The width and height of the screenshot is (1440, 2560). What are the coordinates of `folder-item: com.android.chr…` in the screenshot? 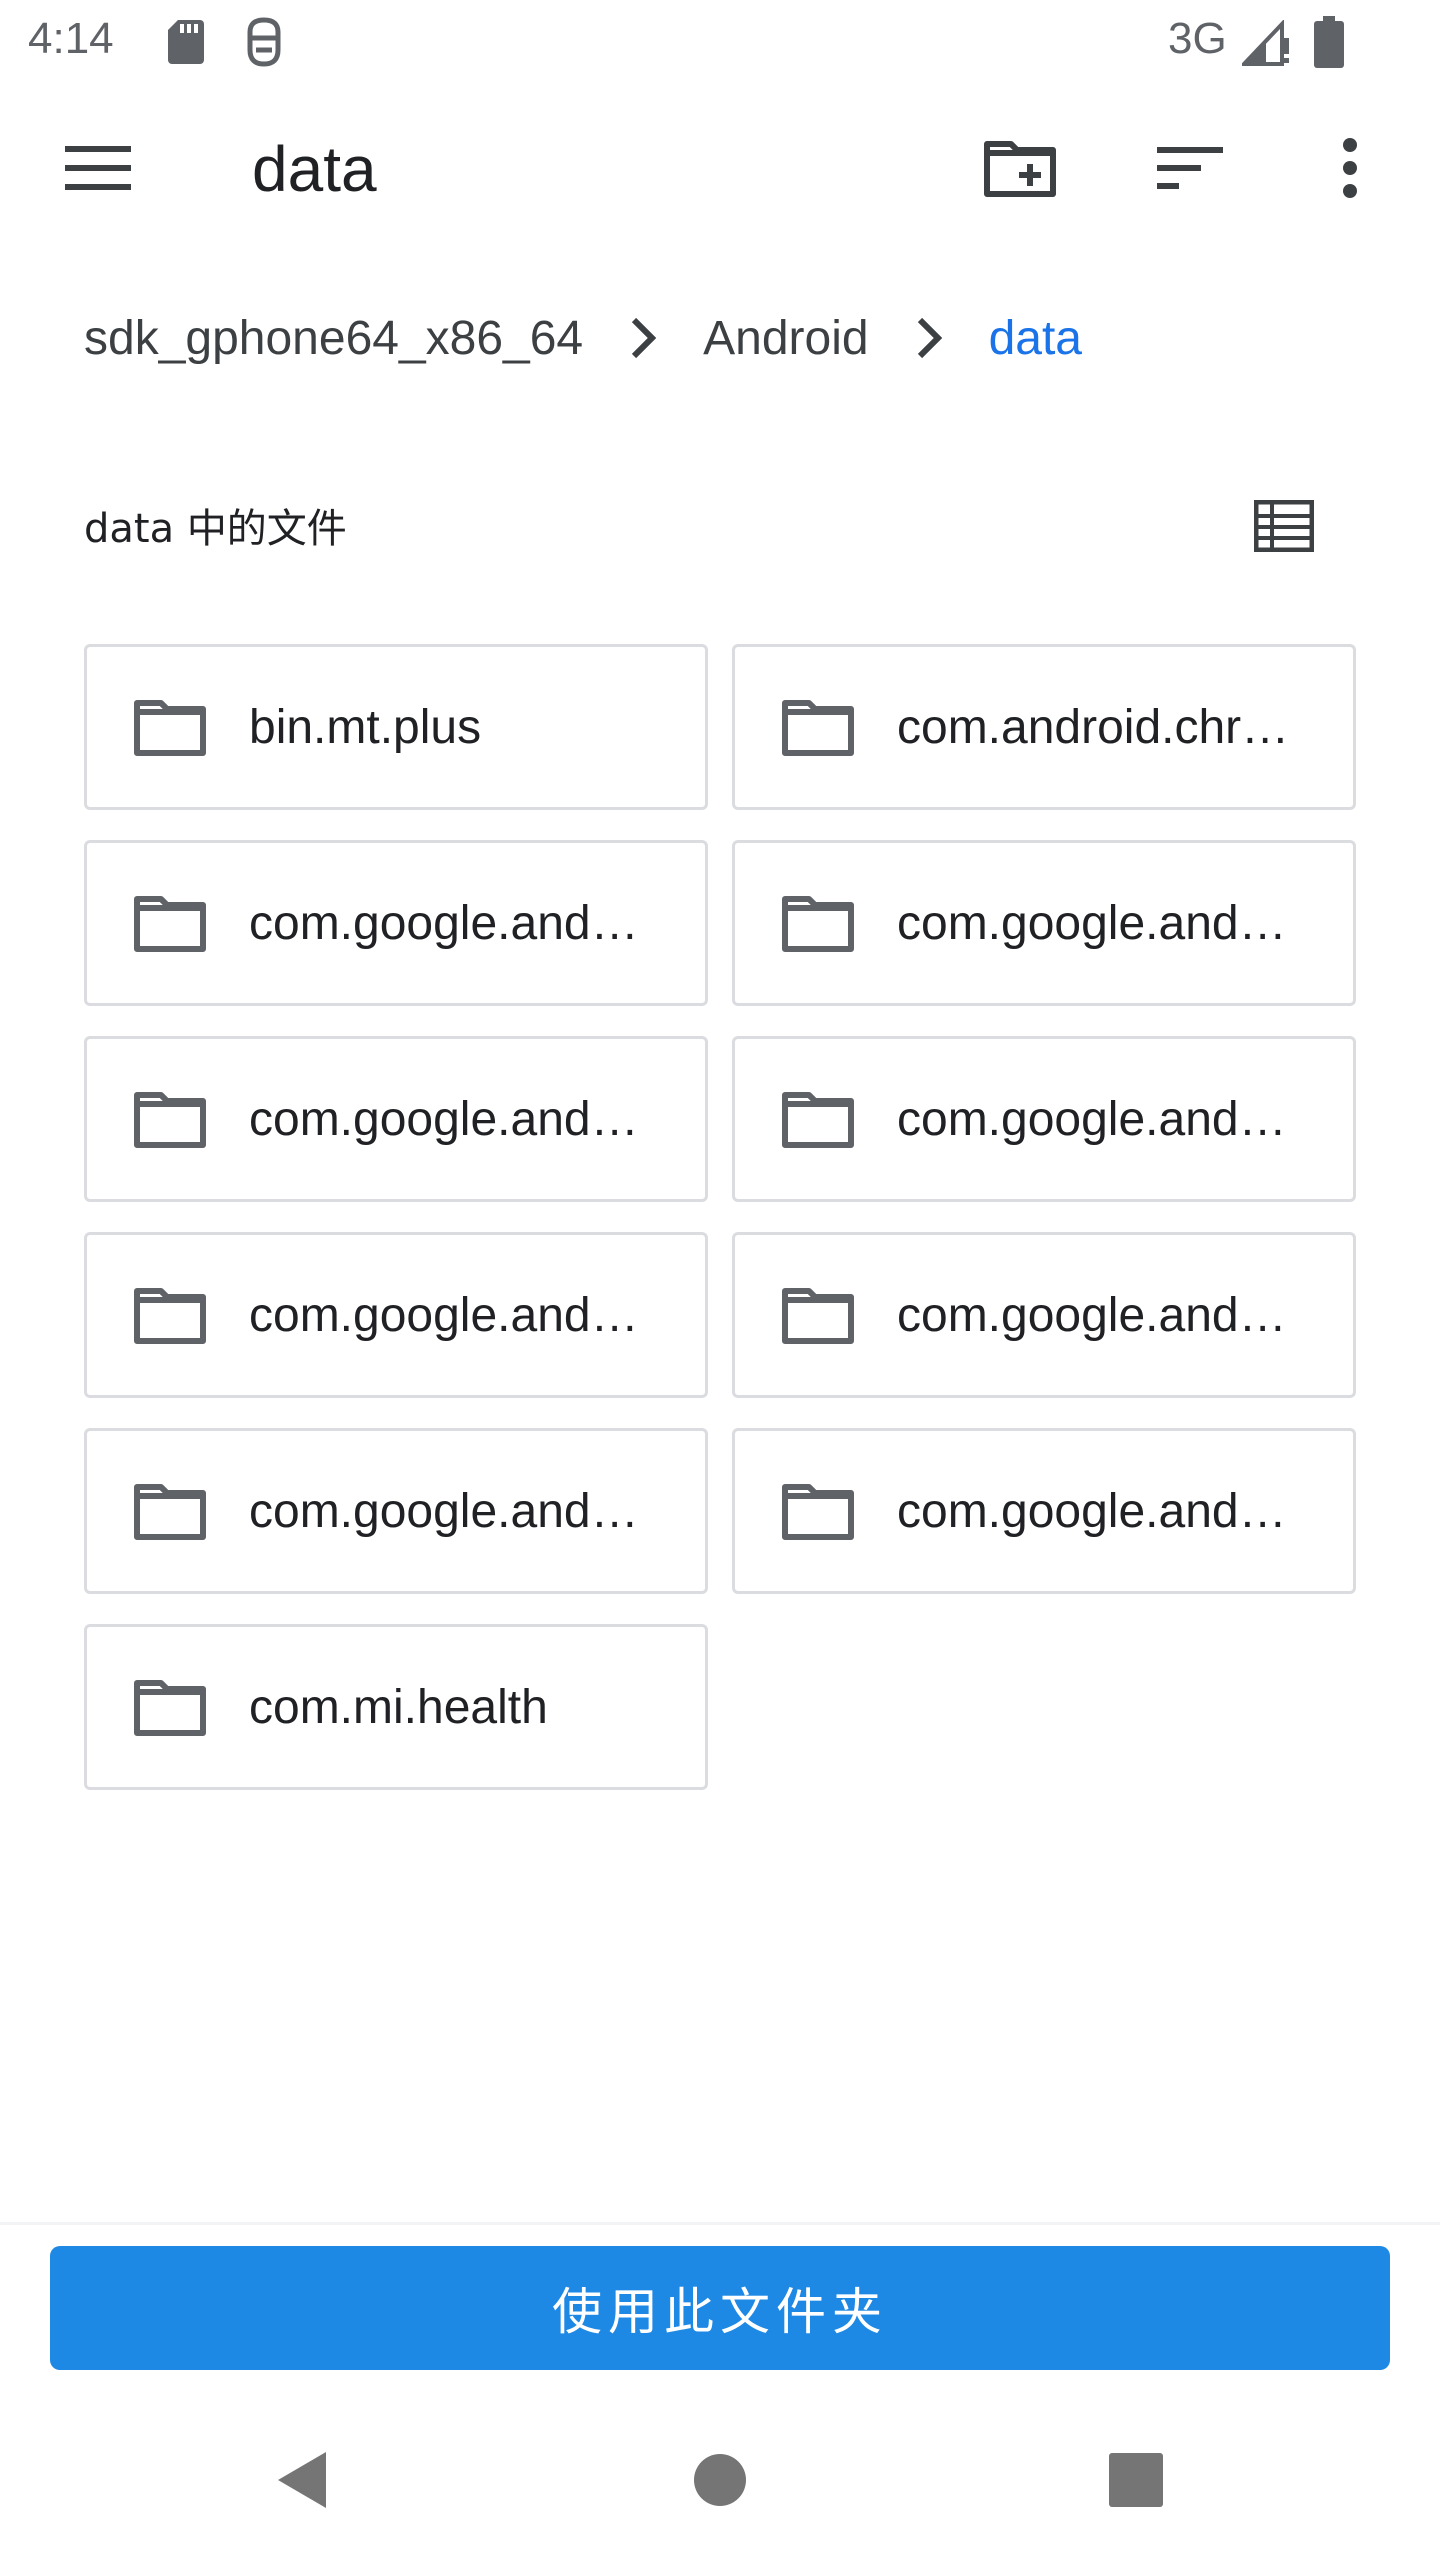 It's located at (1044, 727).